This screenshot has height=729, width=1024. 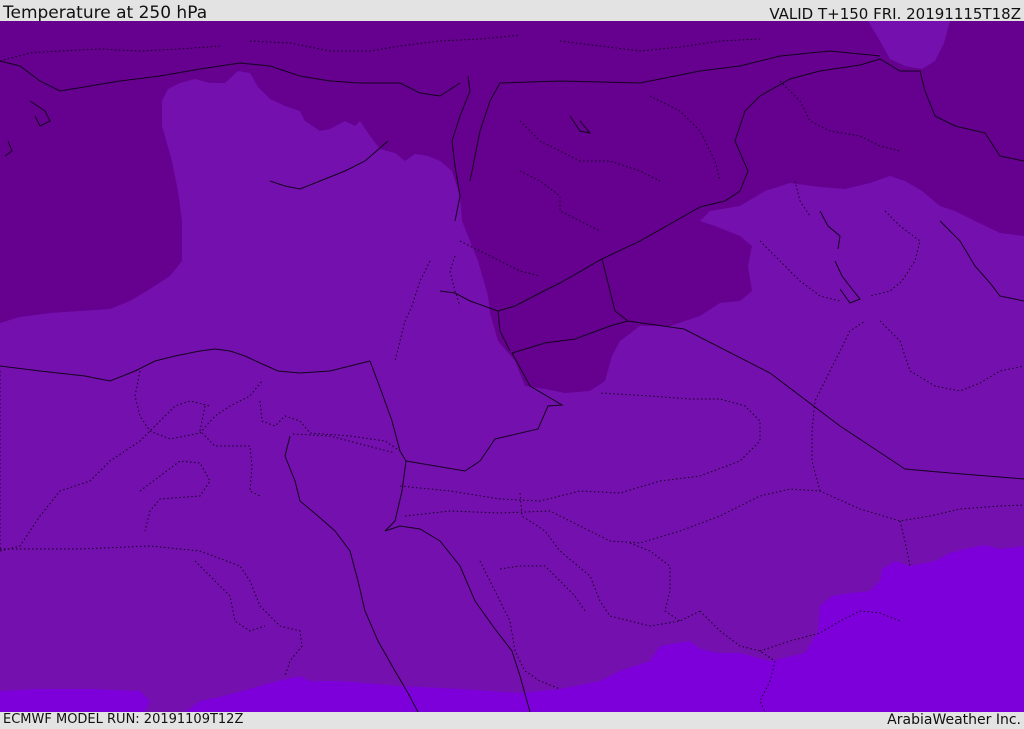 I want to click on temperature-band-warm-sw, so click(x=75, y=700).